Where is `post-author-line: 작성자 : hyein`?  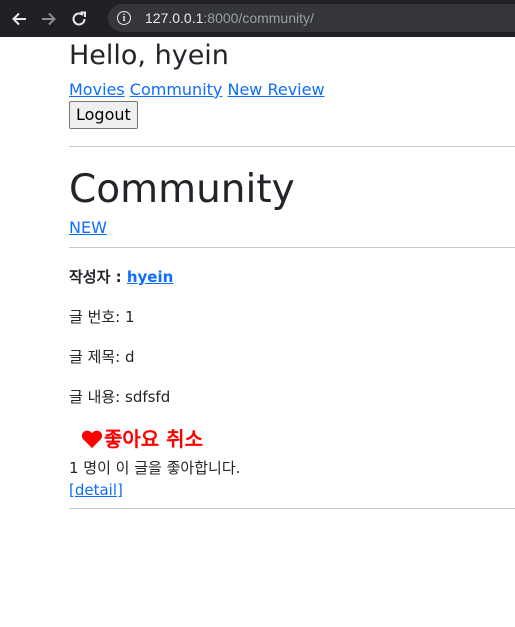
post-author-line: 작성자 : hyein is located at coordinates (292, 277).